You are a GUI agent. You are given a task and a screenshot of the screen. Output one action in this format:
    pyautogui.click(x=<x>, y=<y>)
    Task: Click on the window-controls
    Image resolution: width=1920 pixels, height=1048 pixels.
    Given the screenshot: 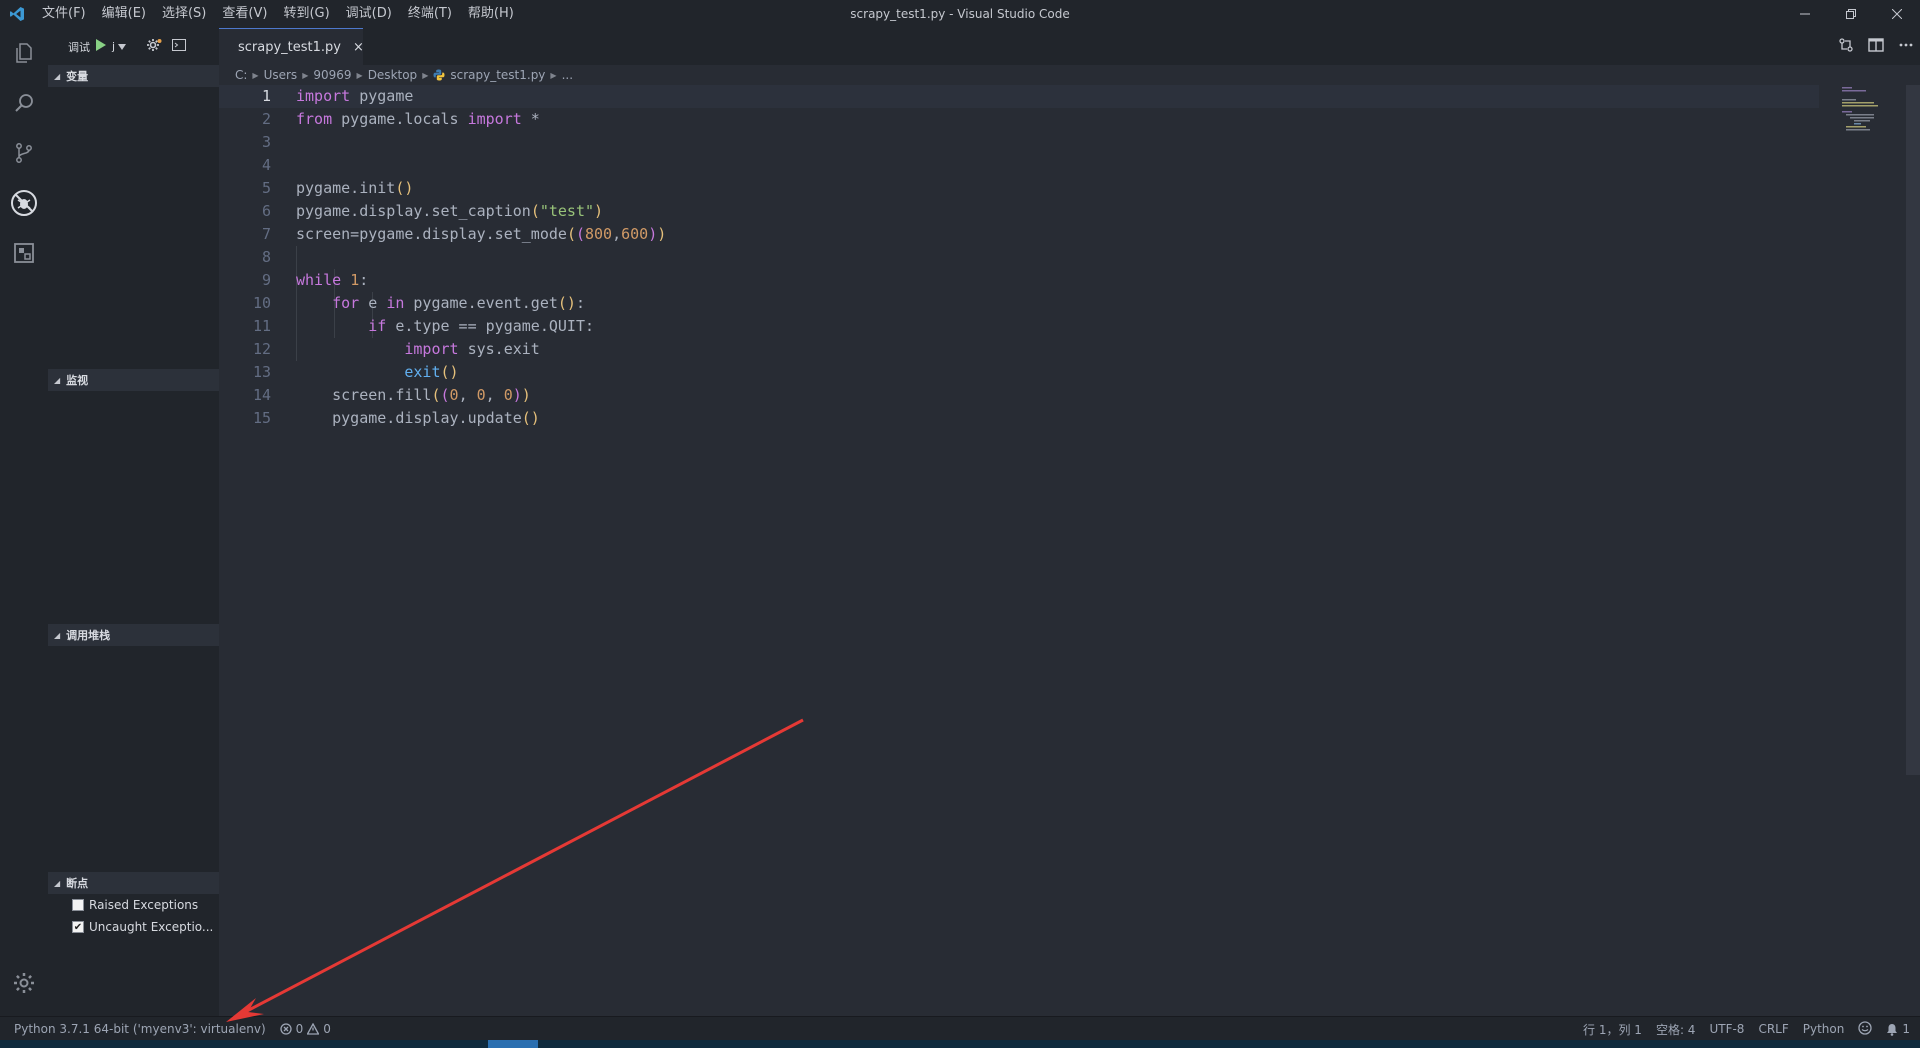 What is the action you would take?
    pyautogui.click(x=1851, y=14)
    